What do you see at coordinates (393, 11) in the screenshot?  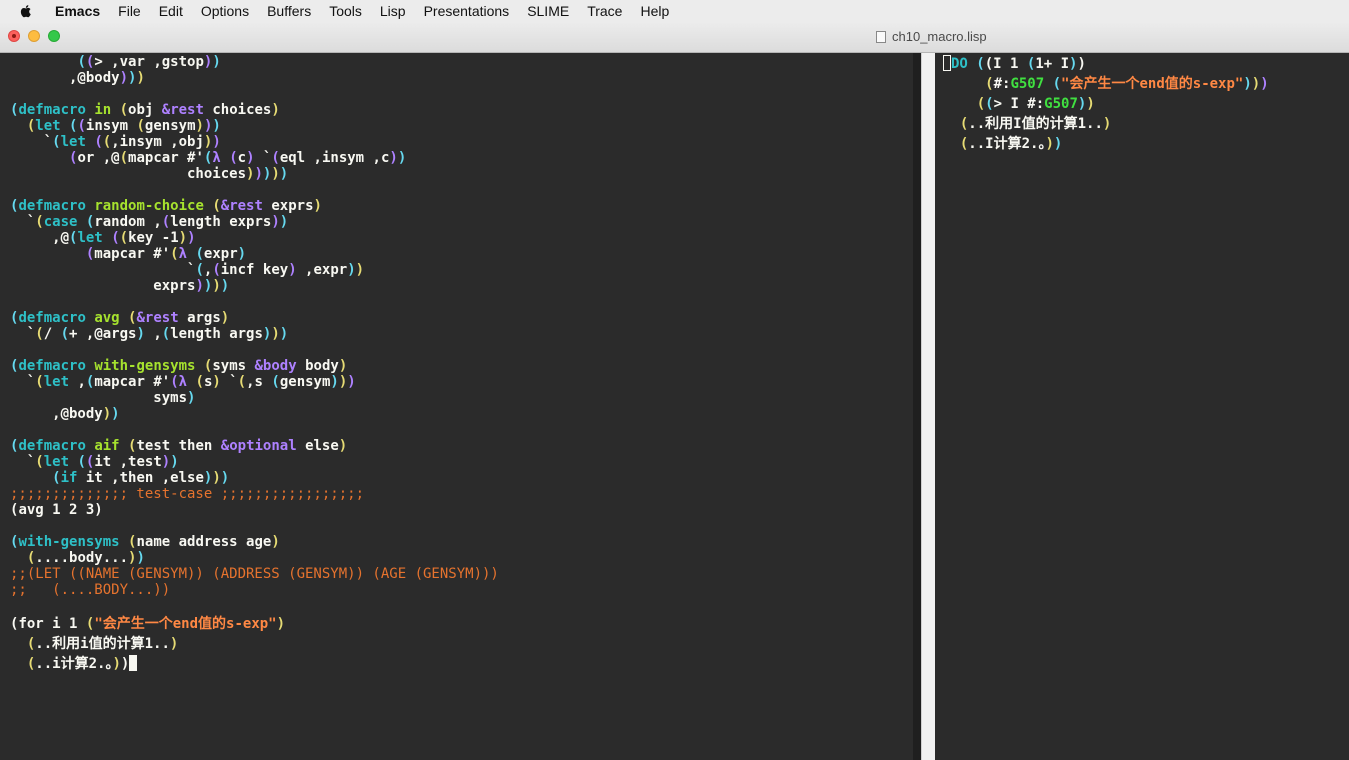 I see `menu-lisp: Lisp` at bounding box center [393, 11].